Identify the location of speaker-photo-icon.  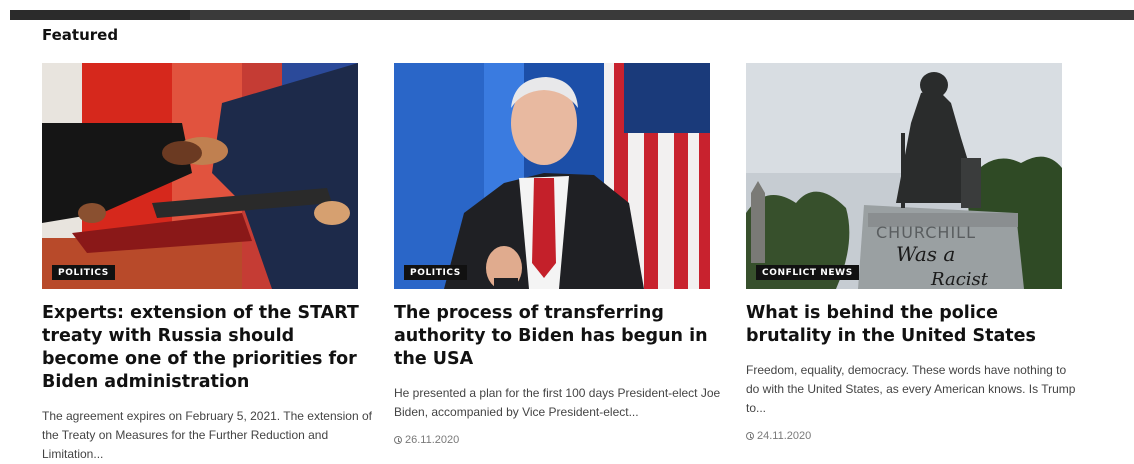
(552, 176).